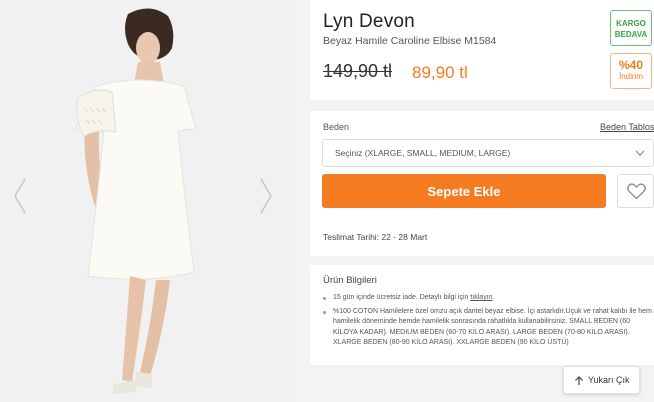 The image size is (654, 402). Describe the element at coordinates (609, 380) in the screenshot. I see `back-to-top-label: Yukarı Çık` at that location.